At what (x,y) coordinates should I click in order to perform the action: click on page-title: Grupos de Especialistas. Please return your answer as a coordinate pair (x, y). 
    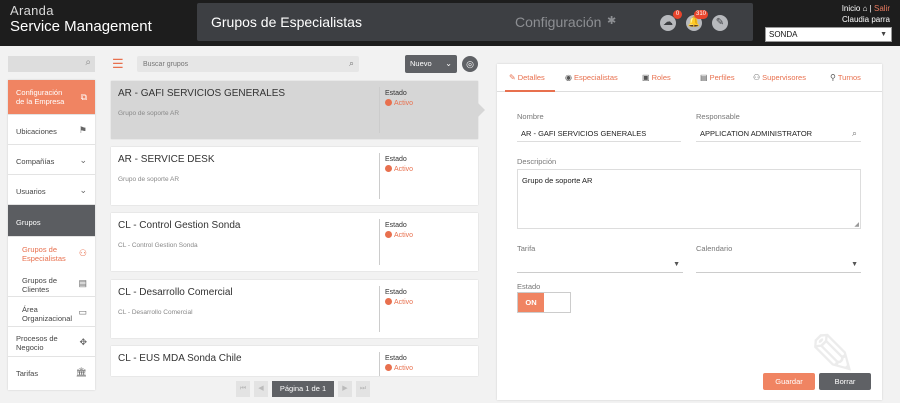
    Looking at the image, I should click on (286, 22).